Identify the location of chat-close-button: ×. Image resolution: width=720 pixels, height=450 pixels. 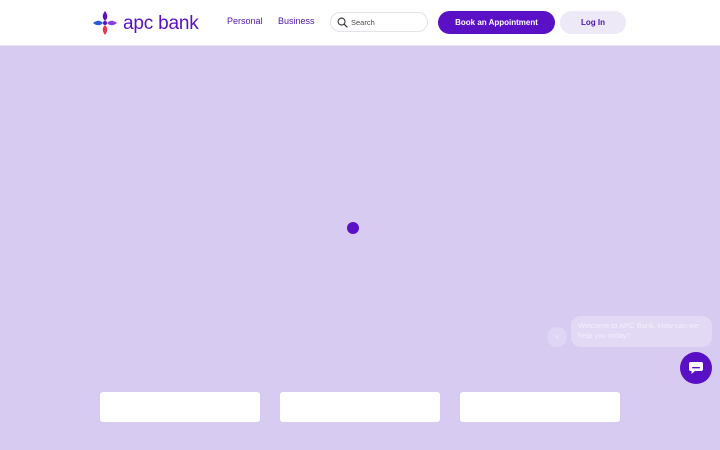
(557, 337).